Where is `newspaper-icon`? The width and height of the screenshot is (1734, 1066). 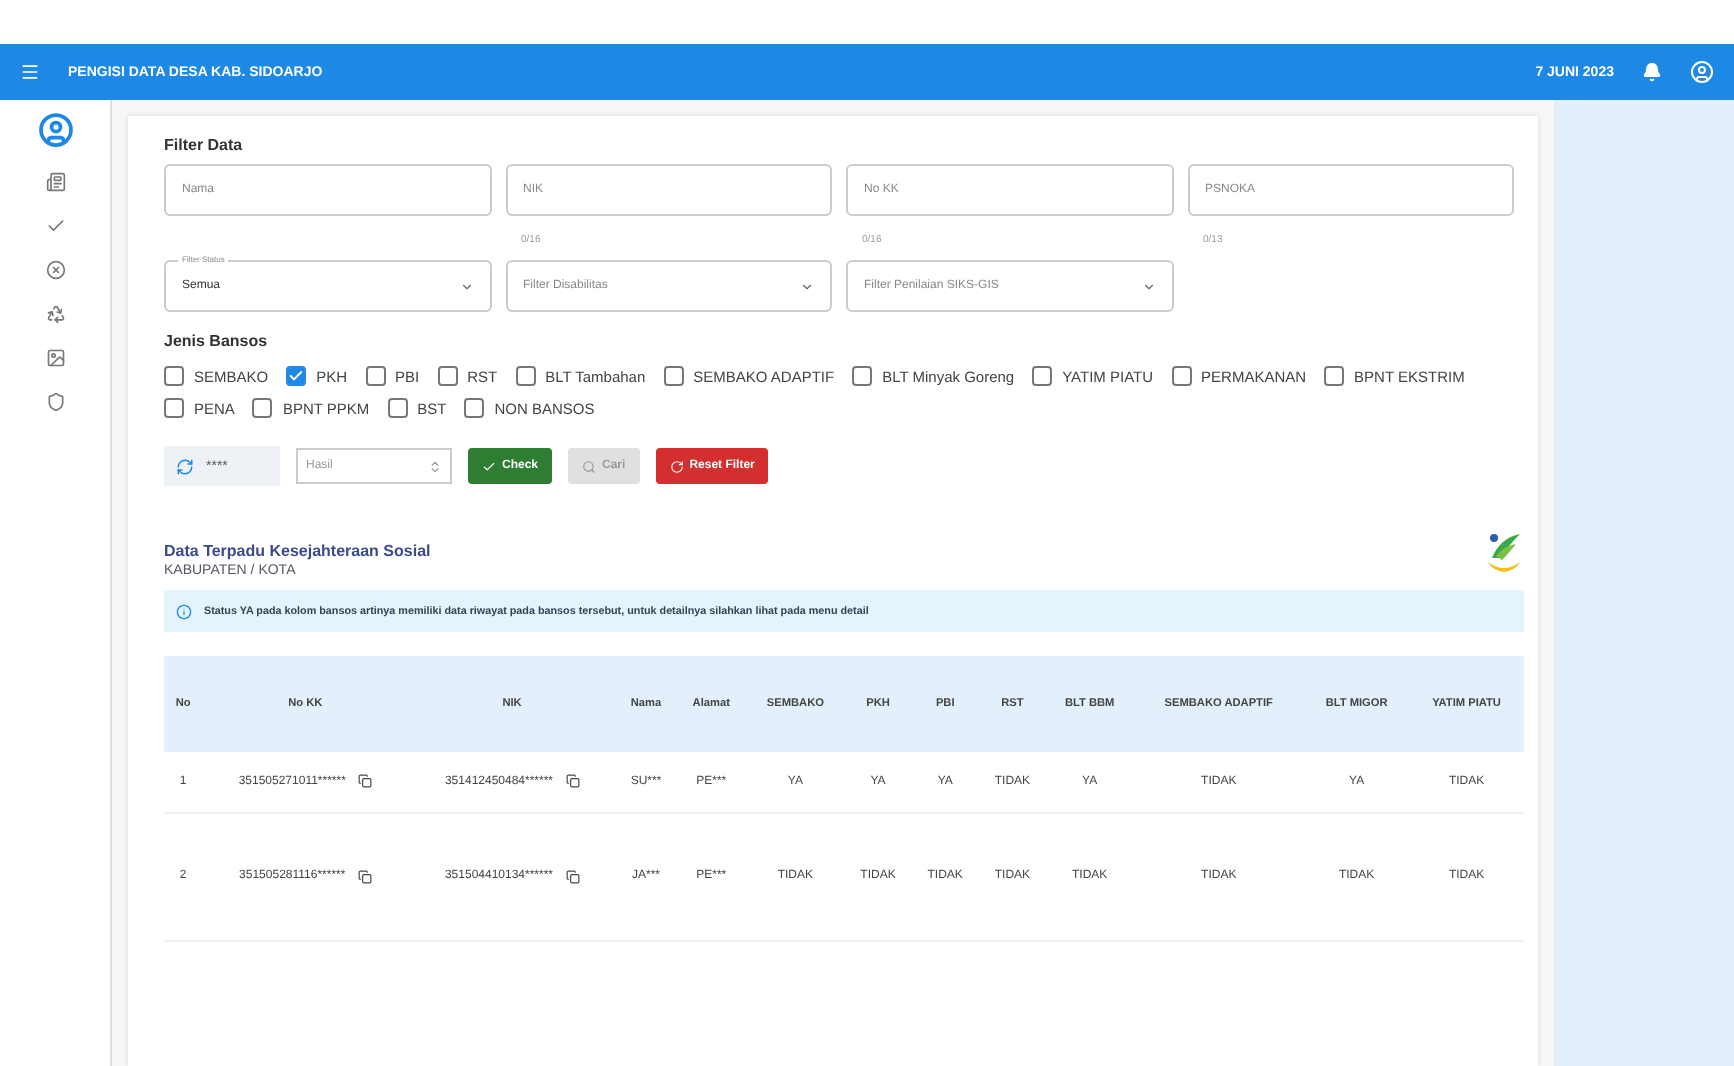 newspaper-icon is located at coordinates (55, 182).